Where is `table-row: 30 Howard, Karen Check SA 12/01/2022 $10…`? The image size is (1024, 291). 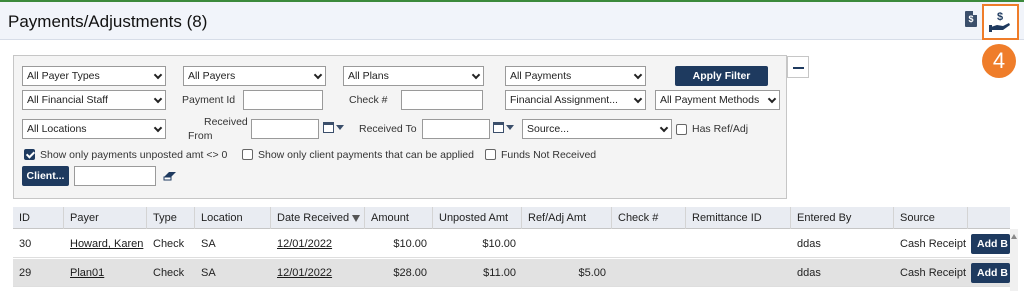
table-row: 30 Howard, Karen Check SA 12/01/2022 $10… is located at coordinates (511, 244).